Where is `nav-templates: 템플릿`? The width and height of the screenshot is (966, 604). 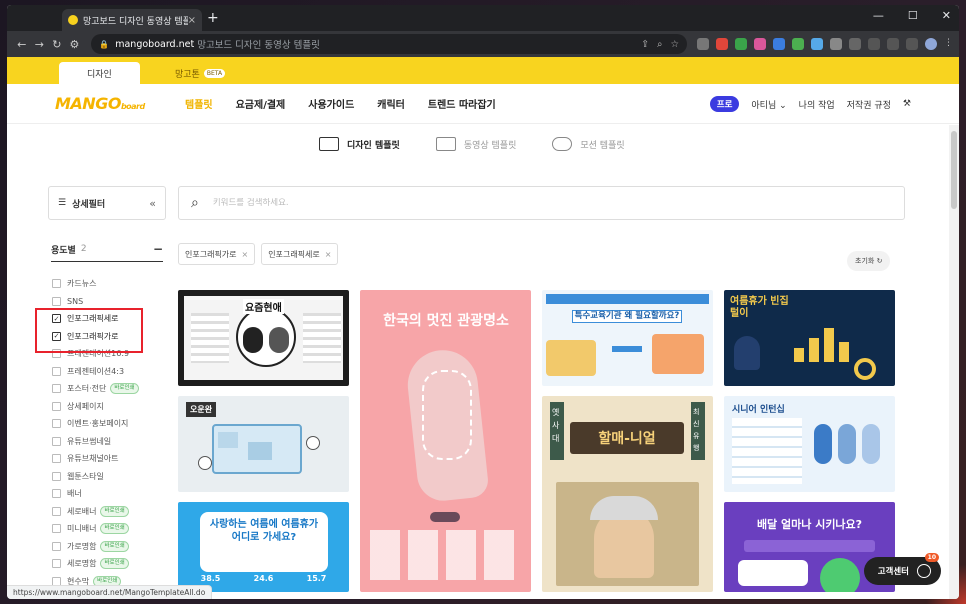
nav-templates: 템플릿 is located at coordinates (199, 103).